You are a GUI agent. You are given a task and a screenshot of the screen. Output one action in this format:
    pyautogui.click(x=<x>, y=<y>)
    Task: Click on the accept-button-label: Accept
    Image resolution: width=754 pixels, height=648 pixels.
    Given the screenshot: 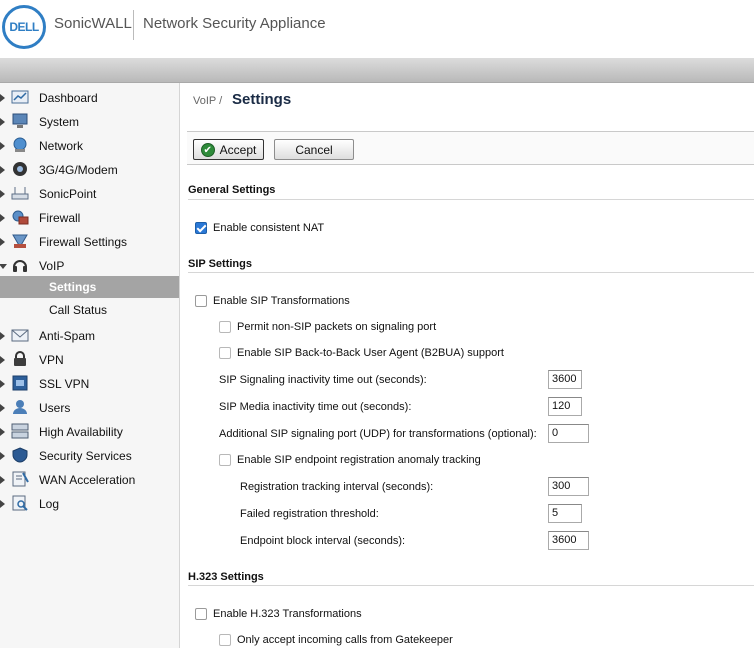 What is the action you would take?
    pyautogui.click(x=238, y=149)
    